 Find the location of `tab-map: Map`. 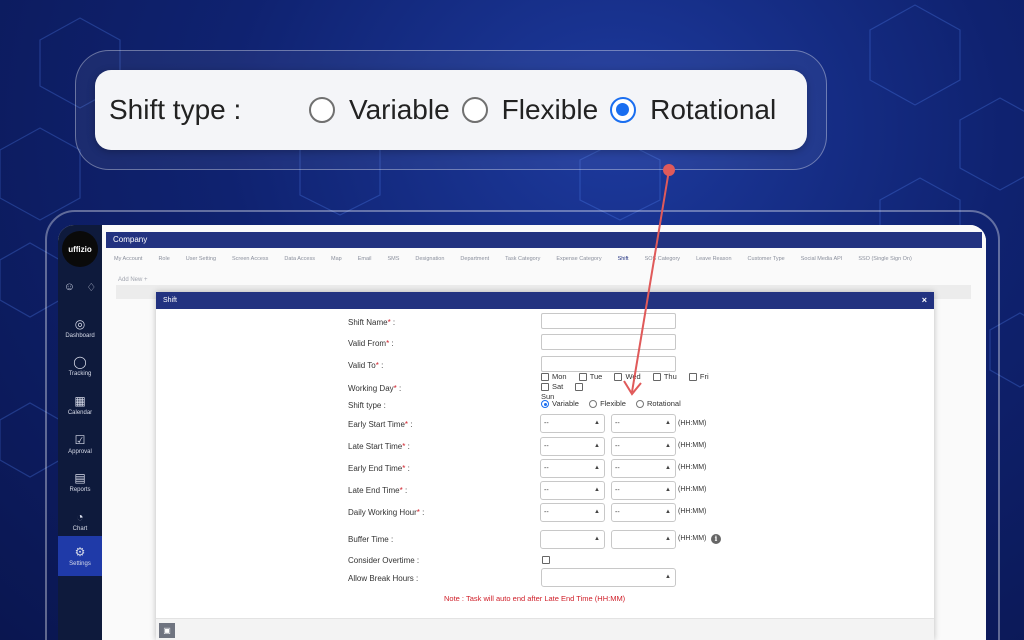

tab-map: Map is located at coordinates (336, 259).